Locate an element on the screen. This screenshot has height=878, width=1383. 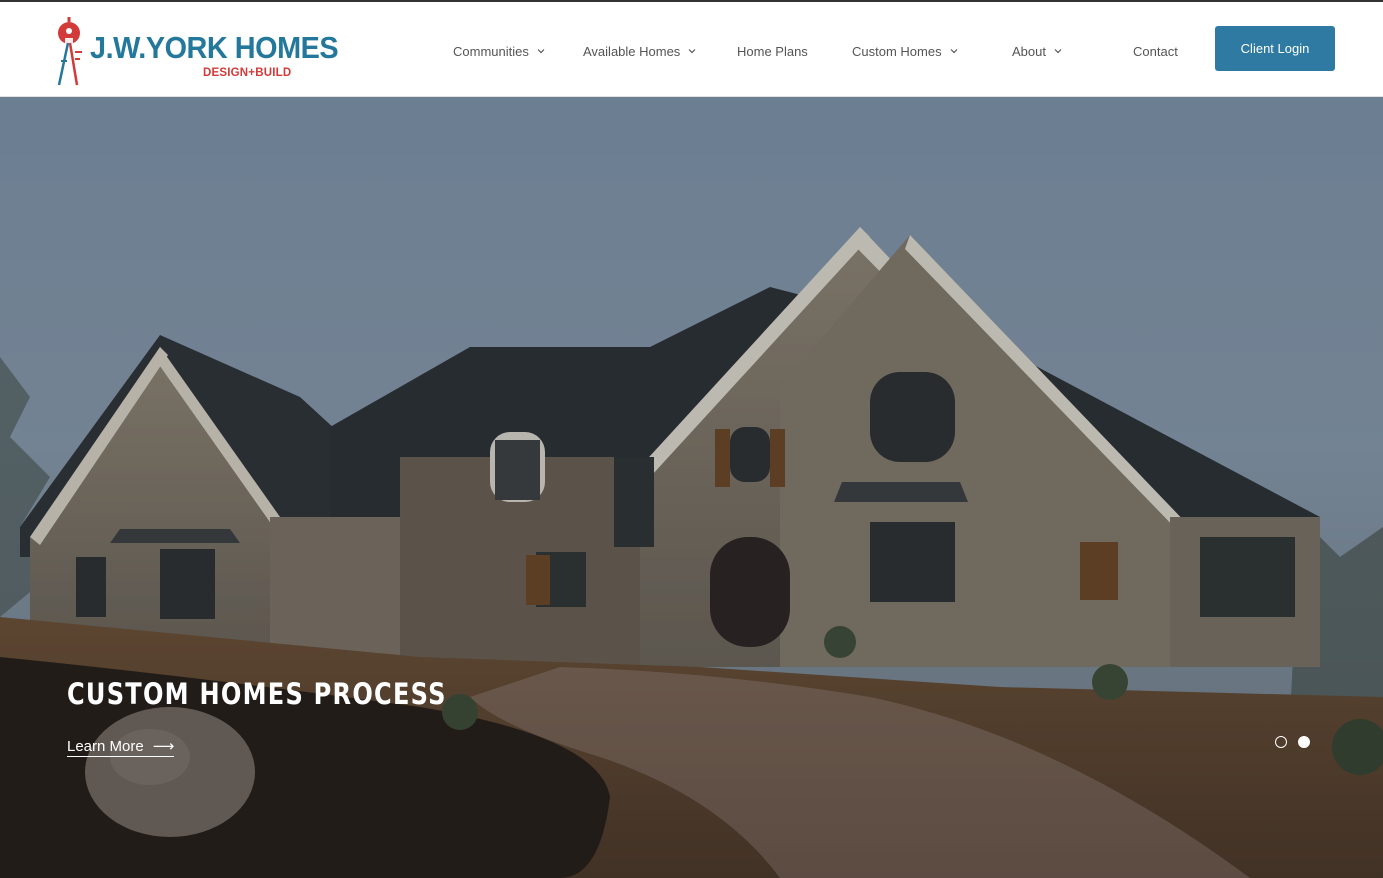
nav-label: Home Plans is located at coordinates (772, 51).